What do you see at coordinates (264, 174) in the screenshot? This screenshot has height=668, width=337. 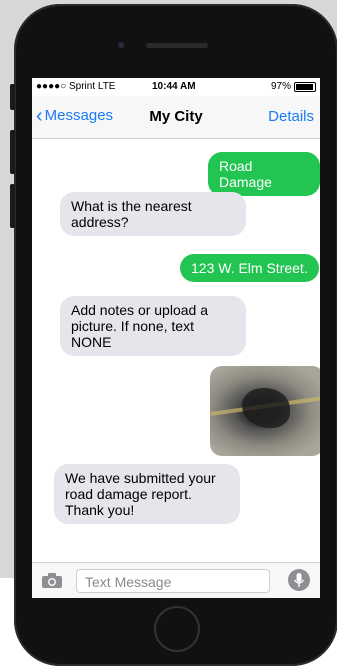 I see `message-bubble-outgoing: Road Damage` at bounding box center [264, 174].